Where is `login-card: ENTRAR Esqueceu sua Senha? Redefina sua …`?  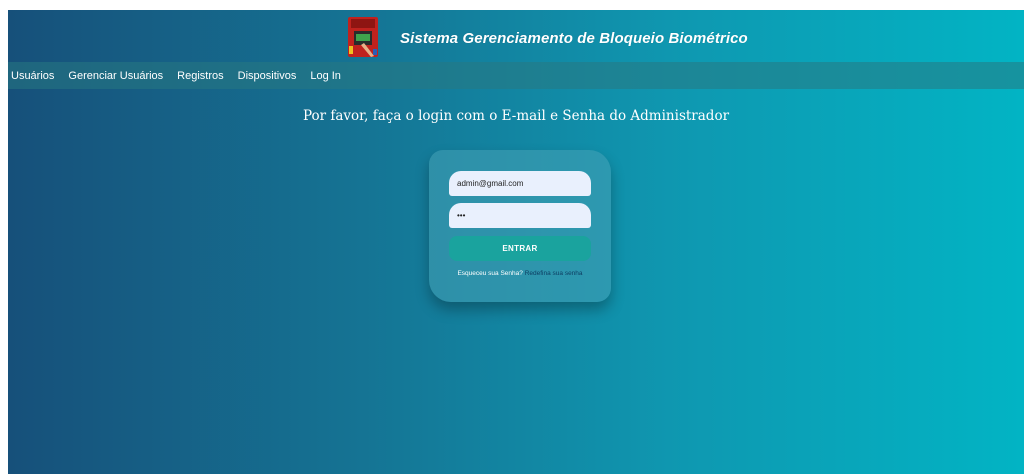
login-card: ENTRAR Esqueceu sua Senha? Redefina sua … is located at coordinates (520, 226).